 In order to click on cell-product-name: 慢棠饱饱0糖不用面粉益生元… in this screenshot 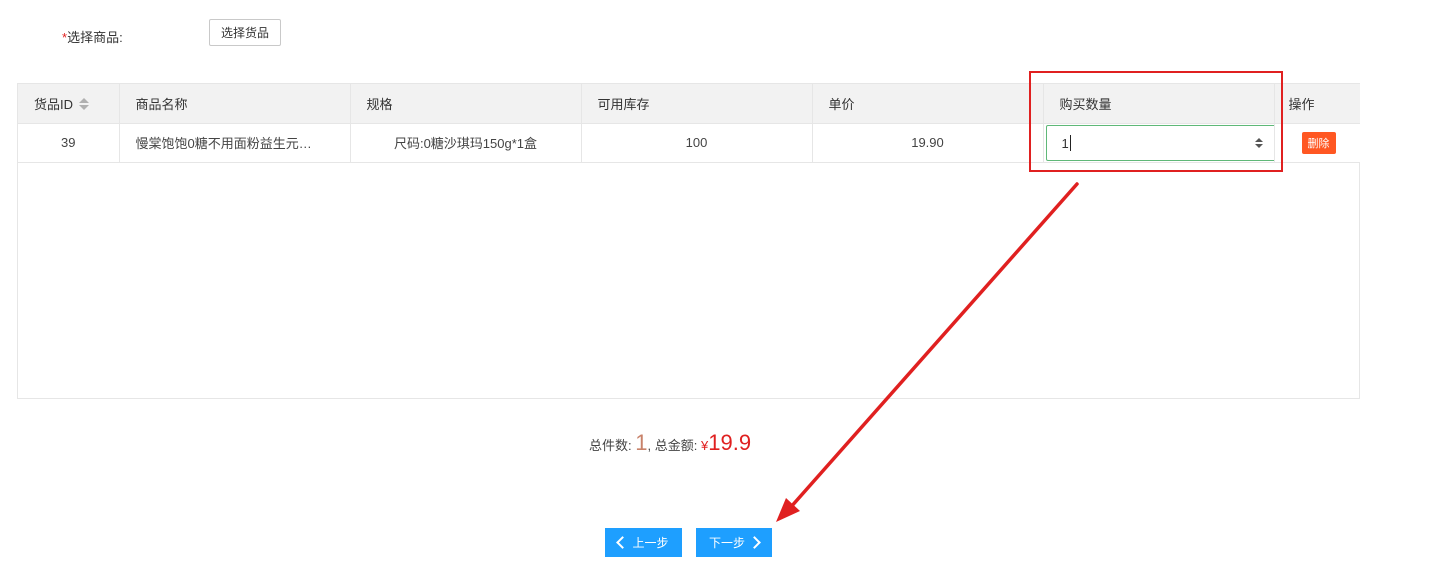, I will do `click(235, 143)`.